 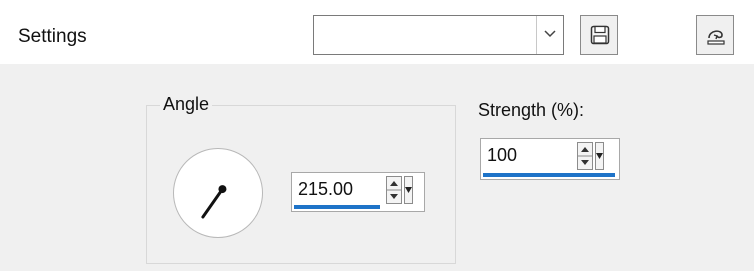 I want to click on preset-dropdown, so click(x=438, y=35).